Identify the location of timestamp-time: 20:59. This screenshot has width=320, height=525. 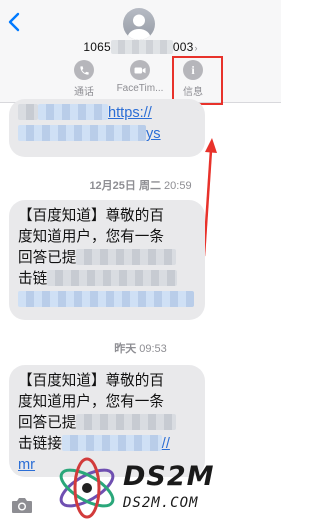
(178, 186).